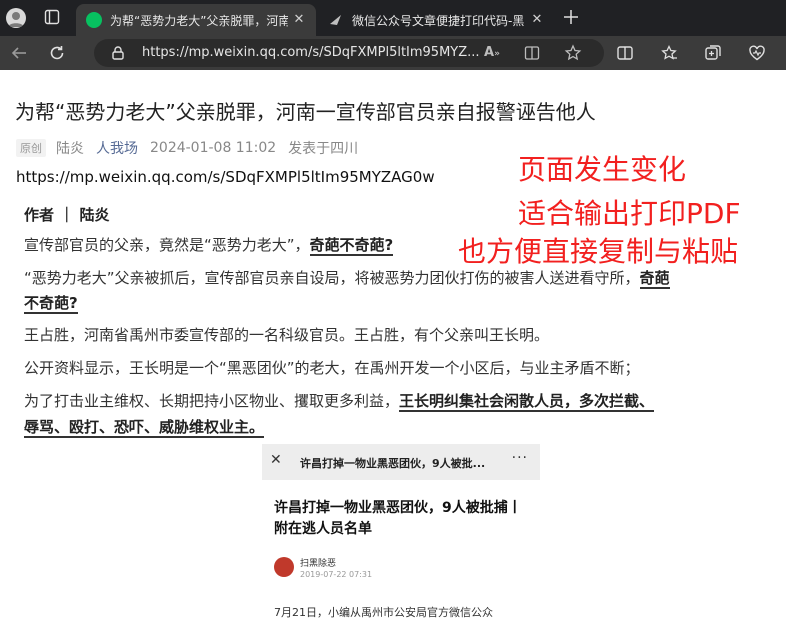 Image resolution: width=786 pixels, height=623 pixels. I want to click on split-screen-icon, so click(625, 53).